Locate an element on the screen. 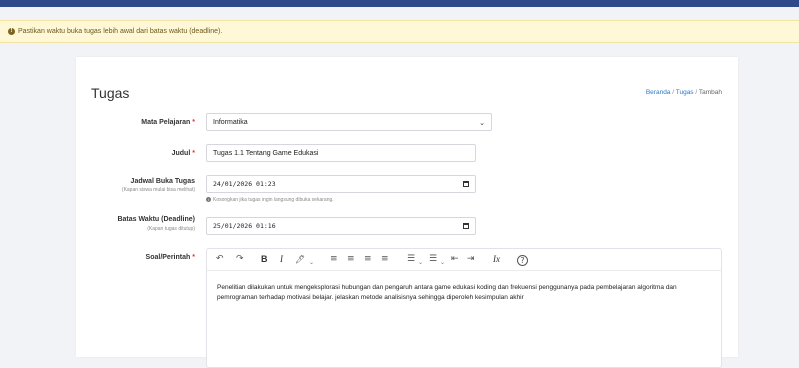 This screenshot has width=799, height=368. judul-label: Judul * is located at coordinates (125, 153).